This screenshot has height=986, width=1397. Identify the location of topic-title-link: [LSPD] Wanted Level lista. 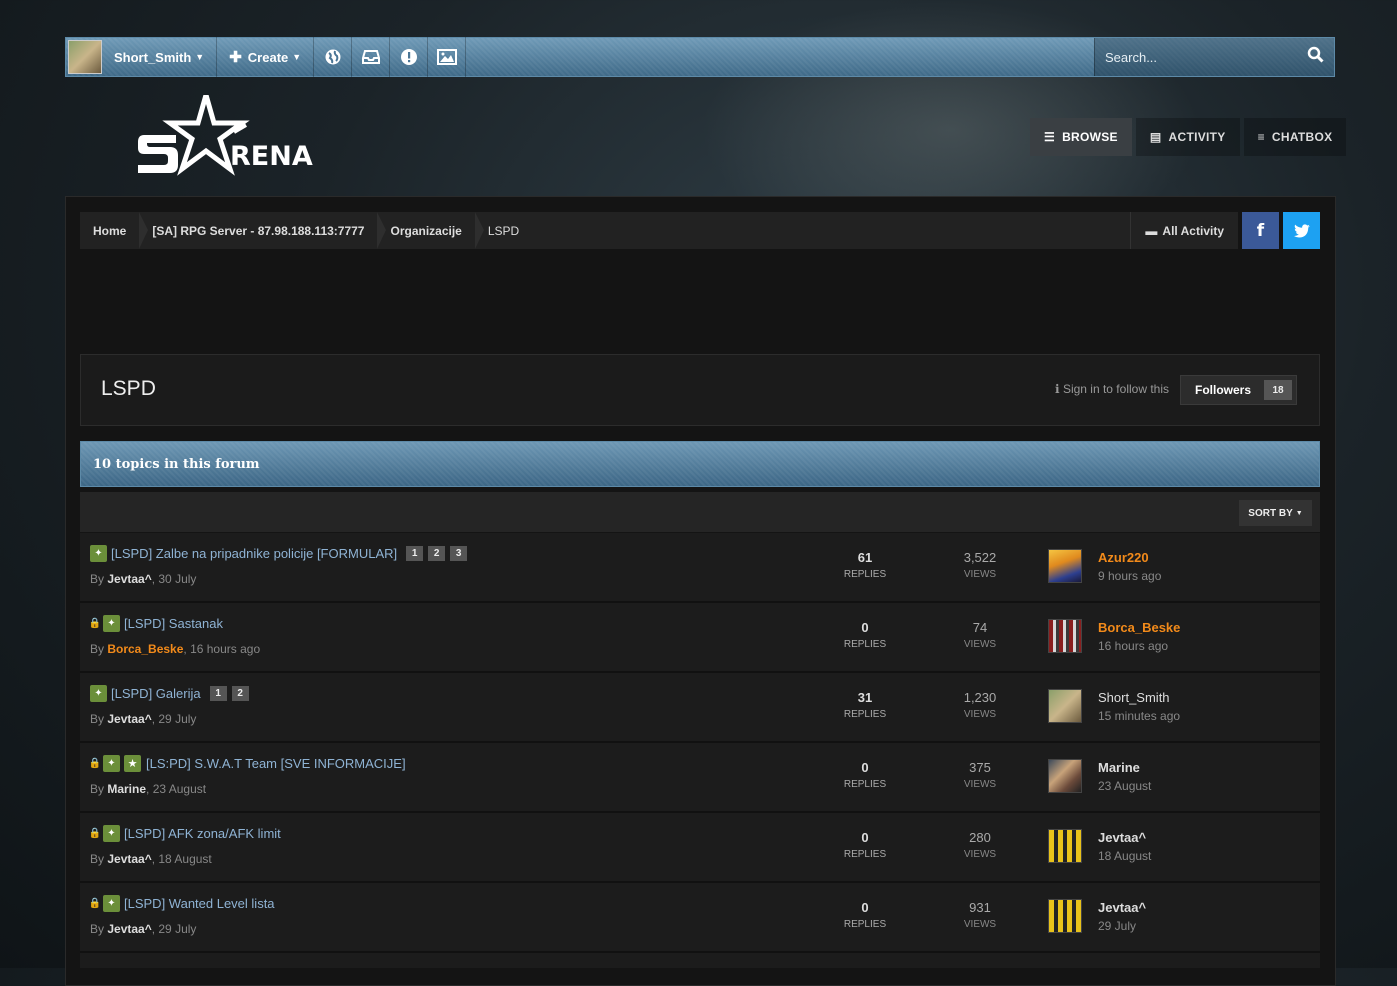
(199, 903).